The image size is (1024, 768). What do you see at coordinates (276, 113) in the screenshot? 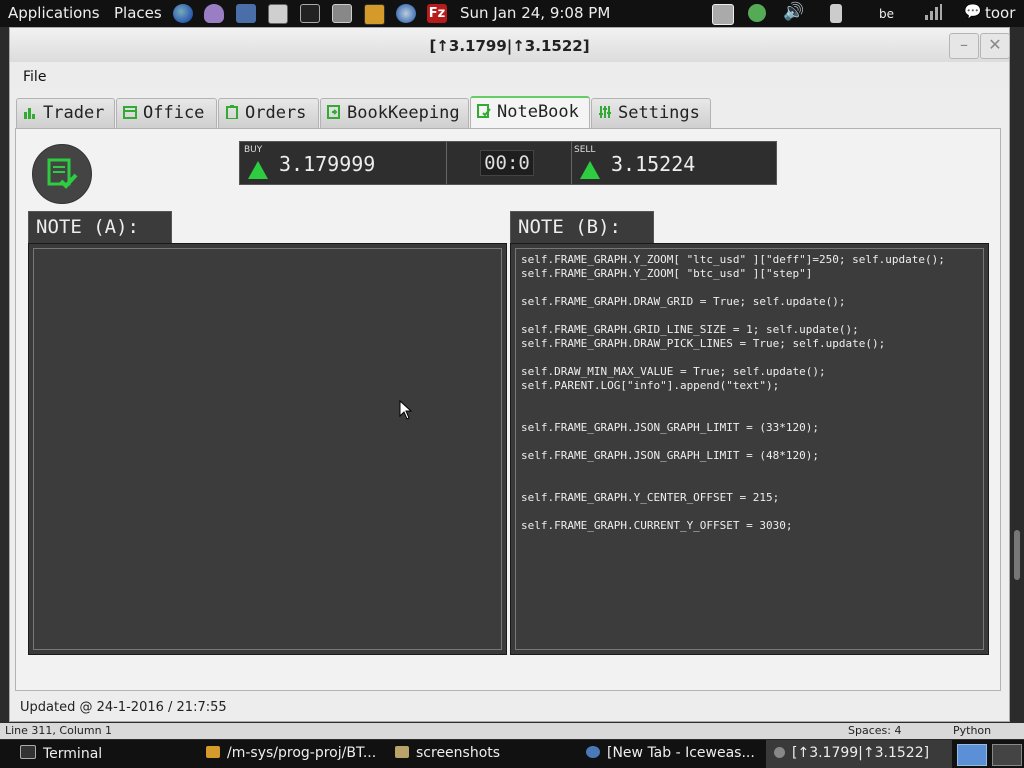
I see `tab-label: Orders` at bounding box center [276, 113].